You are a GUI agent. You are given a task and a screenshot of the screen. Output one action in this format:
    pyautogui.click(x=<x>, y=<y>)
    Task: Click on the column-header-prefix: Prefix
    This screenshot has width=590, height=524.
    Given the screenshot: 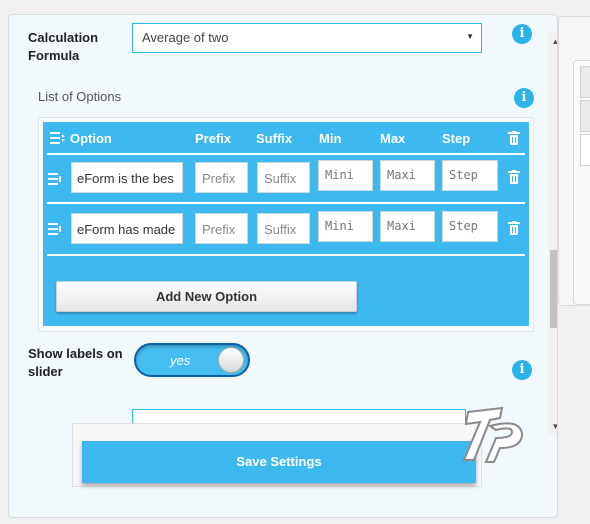 What is the action you would take?
    pyautogui.click(x=213, y=138)
    